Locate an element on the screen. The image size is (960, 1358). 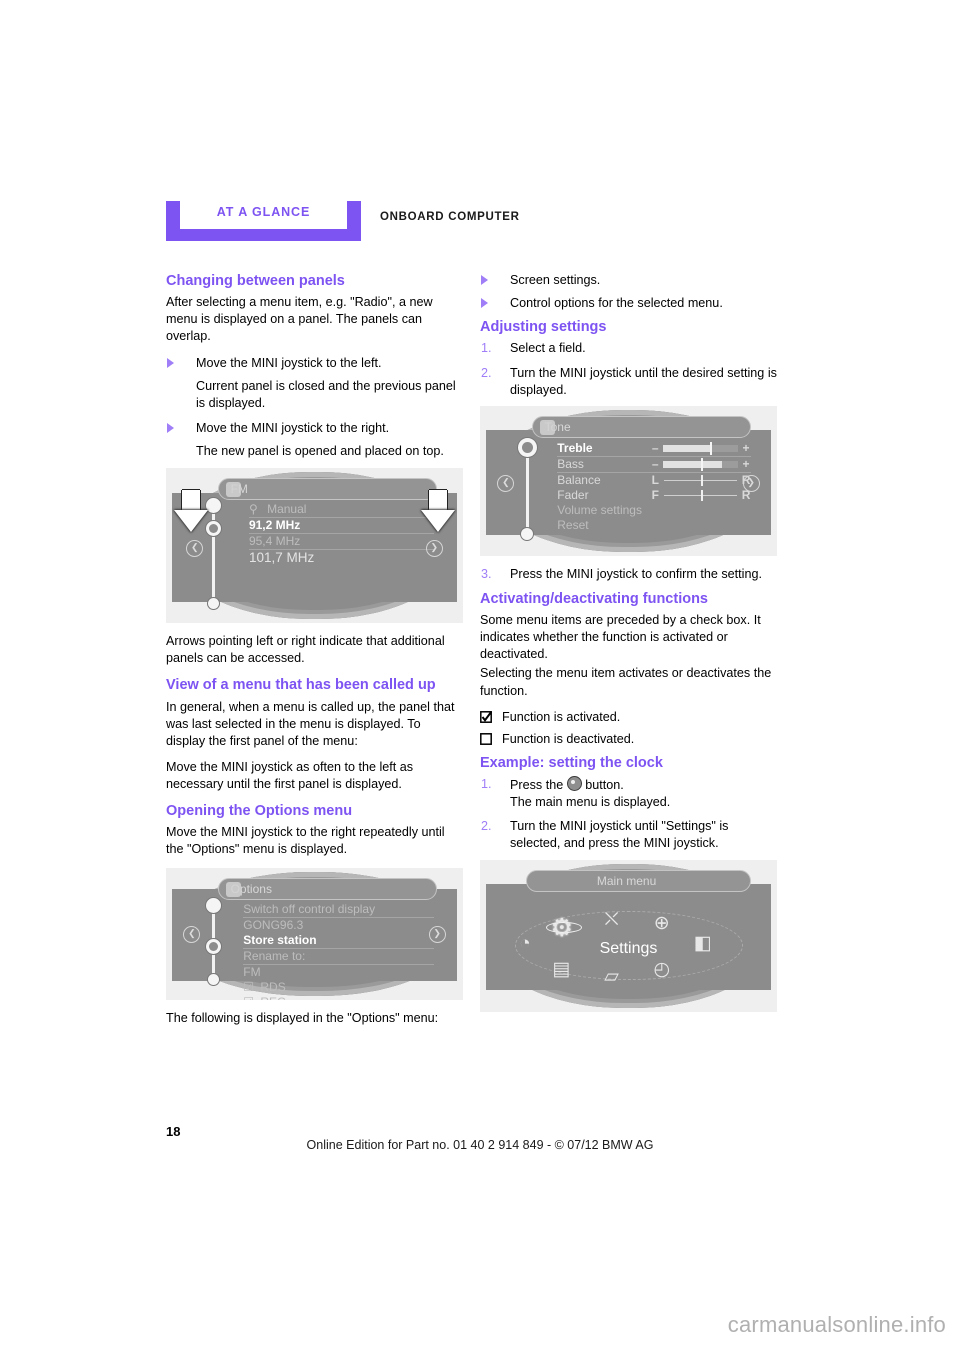
legend-text: Function is activated. is located at coordinates (561, 716).